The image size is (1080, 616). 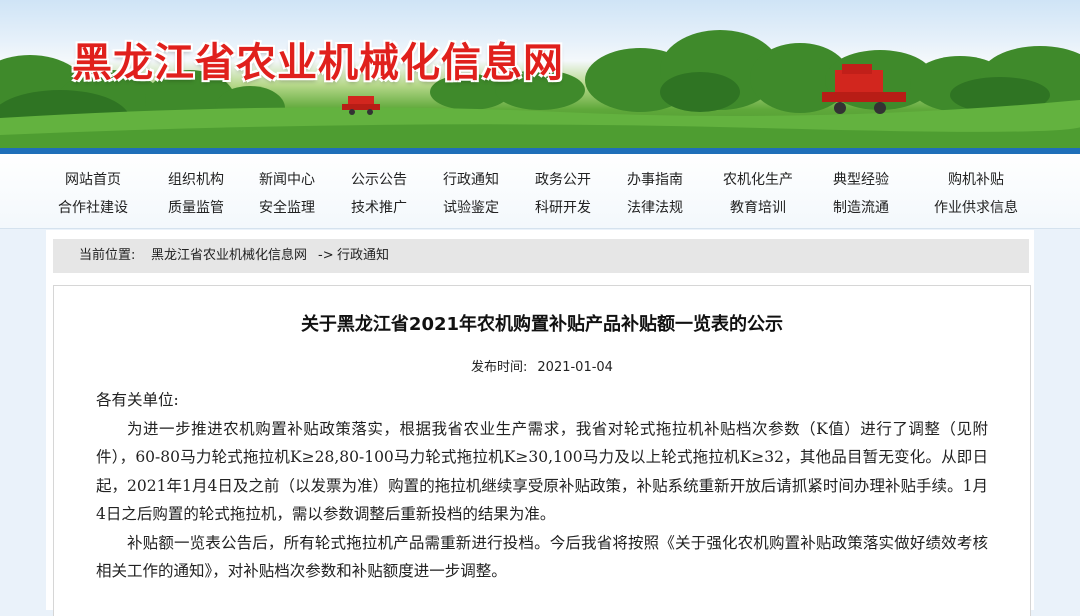 I want to click on nav-purchase-subsidy: 购机补贴, so click(x=976, y=179).